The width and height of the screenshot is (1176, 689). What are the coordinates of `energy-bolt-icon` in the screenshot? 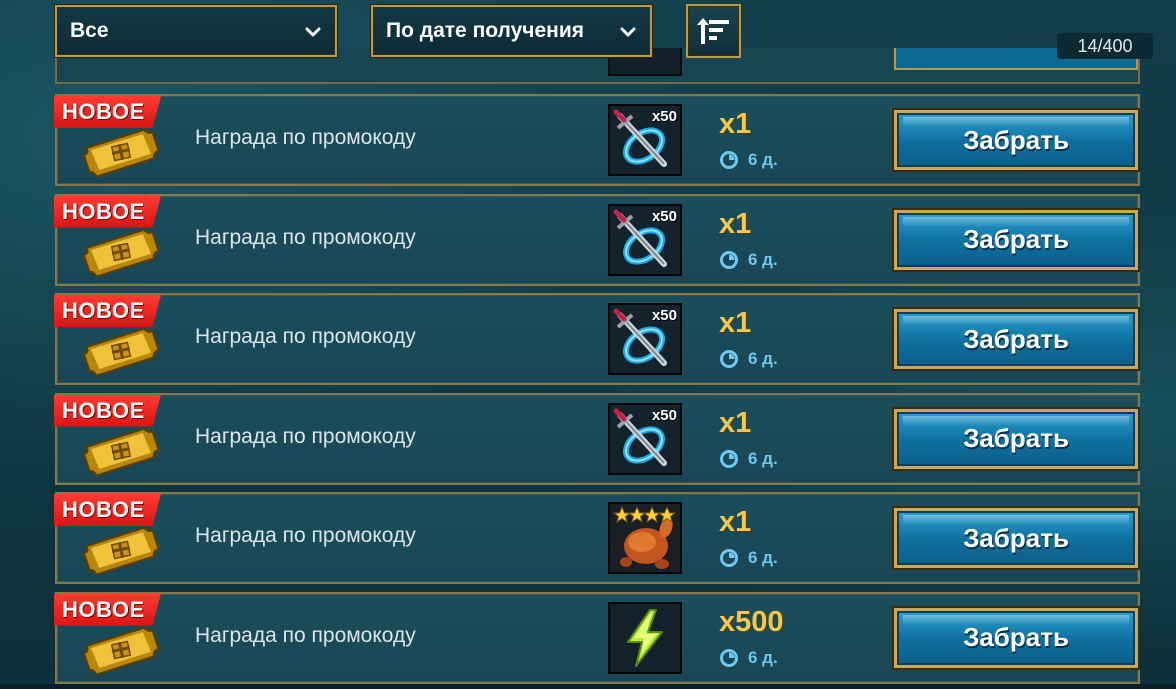 It's located at (645, 637).